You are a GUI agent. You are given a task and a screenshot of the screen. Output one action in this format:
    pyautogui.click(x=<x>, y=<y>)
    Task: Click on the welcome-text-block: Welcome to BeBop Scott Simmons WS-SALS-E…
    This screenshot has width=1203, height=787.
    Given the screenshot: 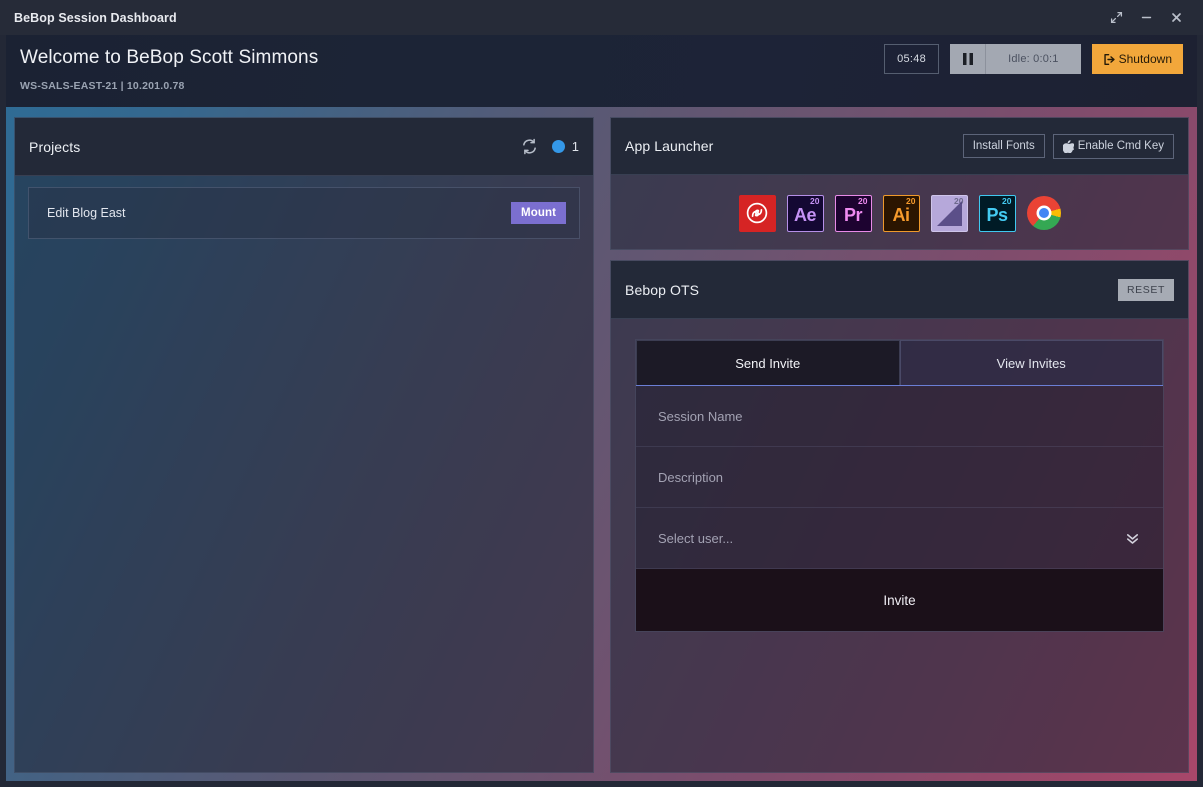 What is the action you would take?
    pyautogui.click(x=169, y=68)
    